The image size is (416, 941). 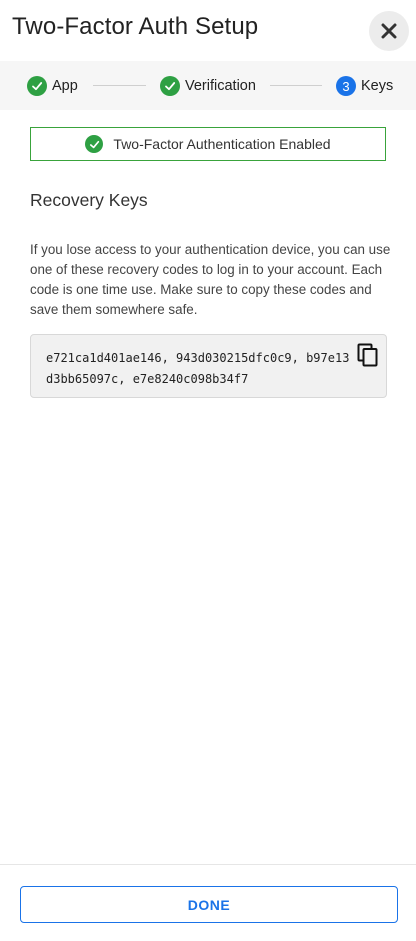 I want to click on step-keys: 3 Keys, so click(x=364, y=86).